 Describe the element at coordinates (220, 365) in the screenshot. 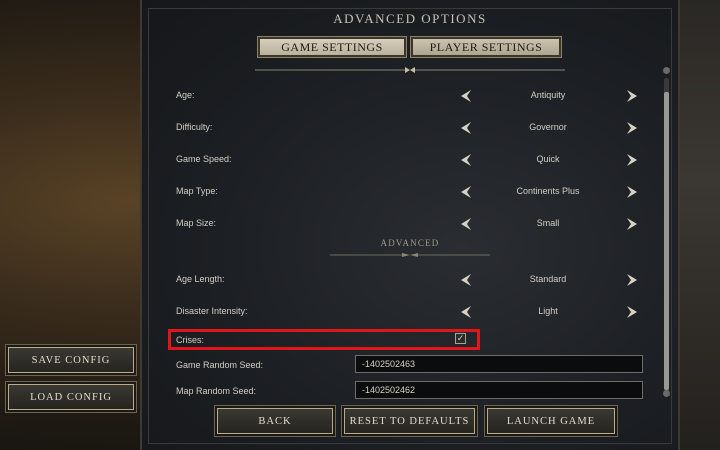

I see `game-seed-label: Game Random Seed:` at that location.